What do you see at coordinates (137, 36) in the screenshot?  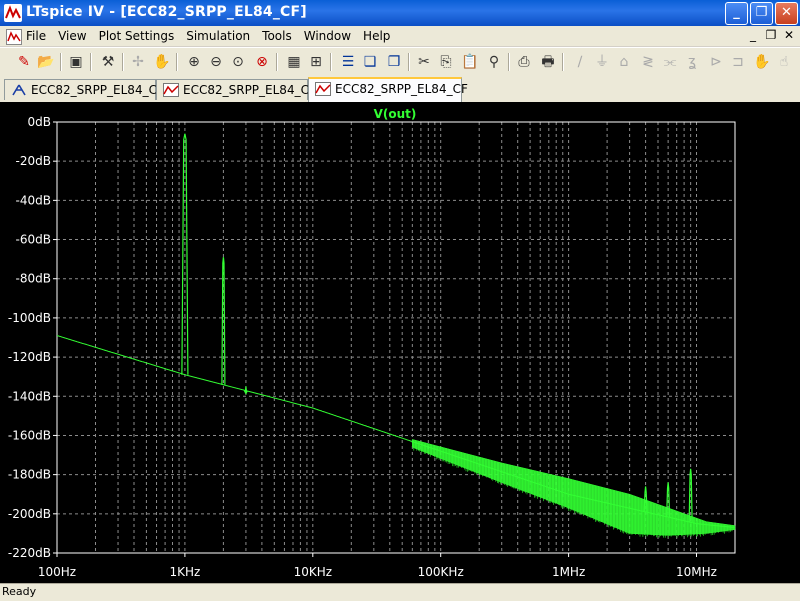 I see `menu-plot-settings: Plot Settings` at bounding box center [137, 36].